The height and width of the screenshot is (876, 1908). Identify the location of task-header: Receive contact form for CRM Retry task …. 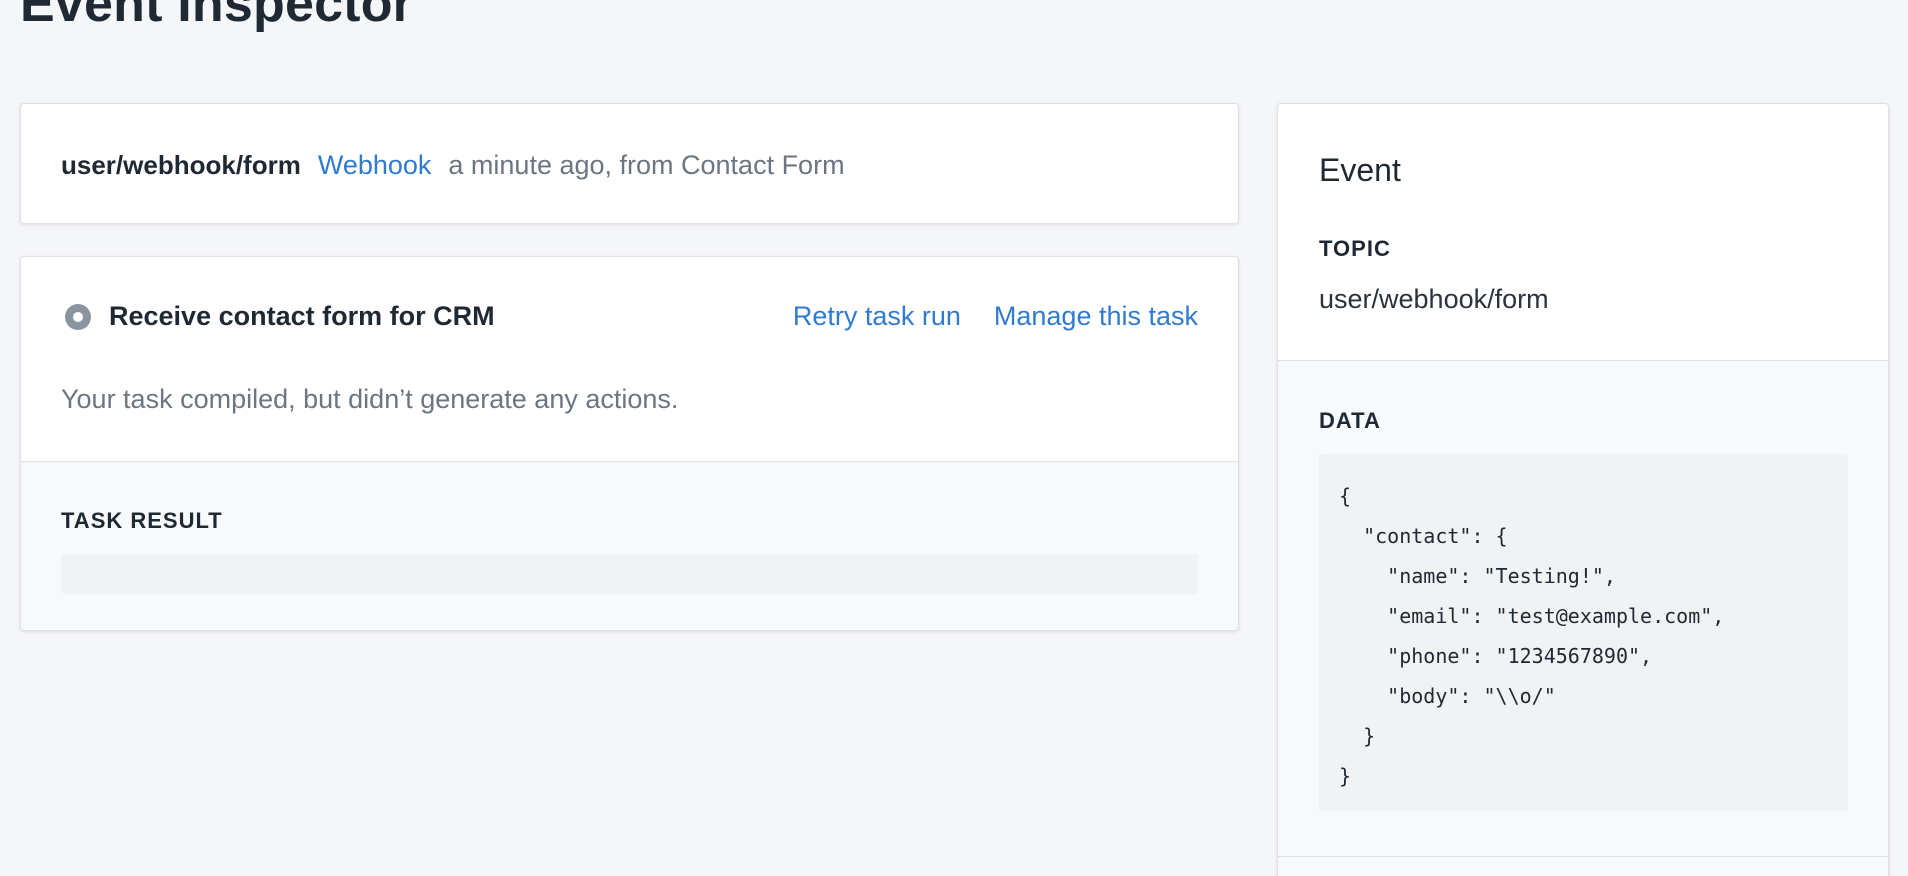
(631, 316).